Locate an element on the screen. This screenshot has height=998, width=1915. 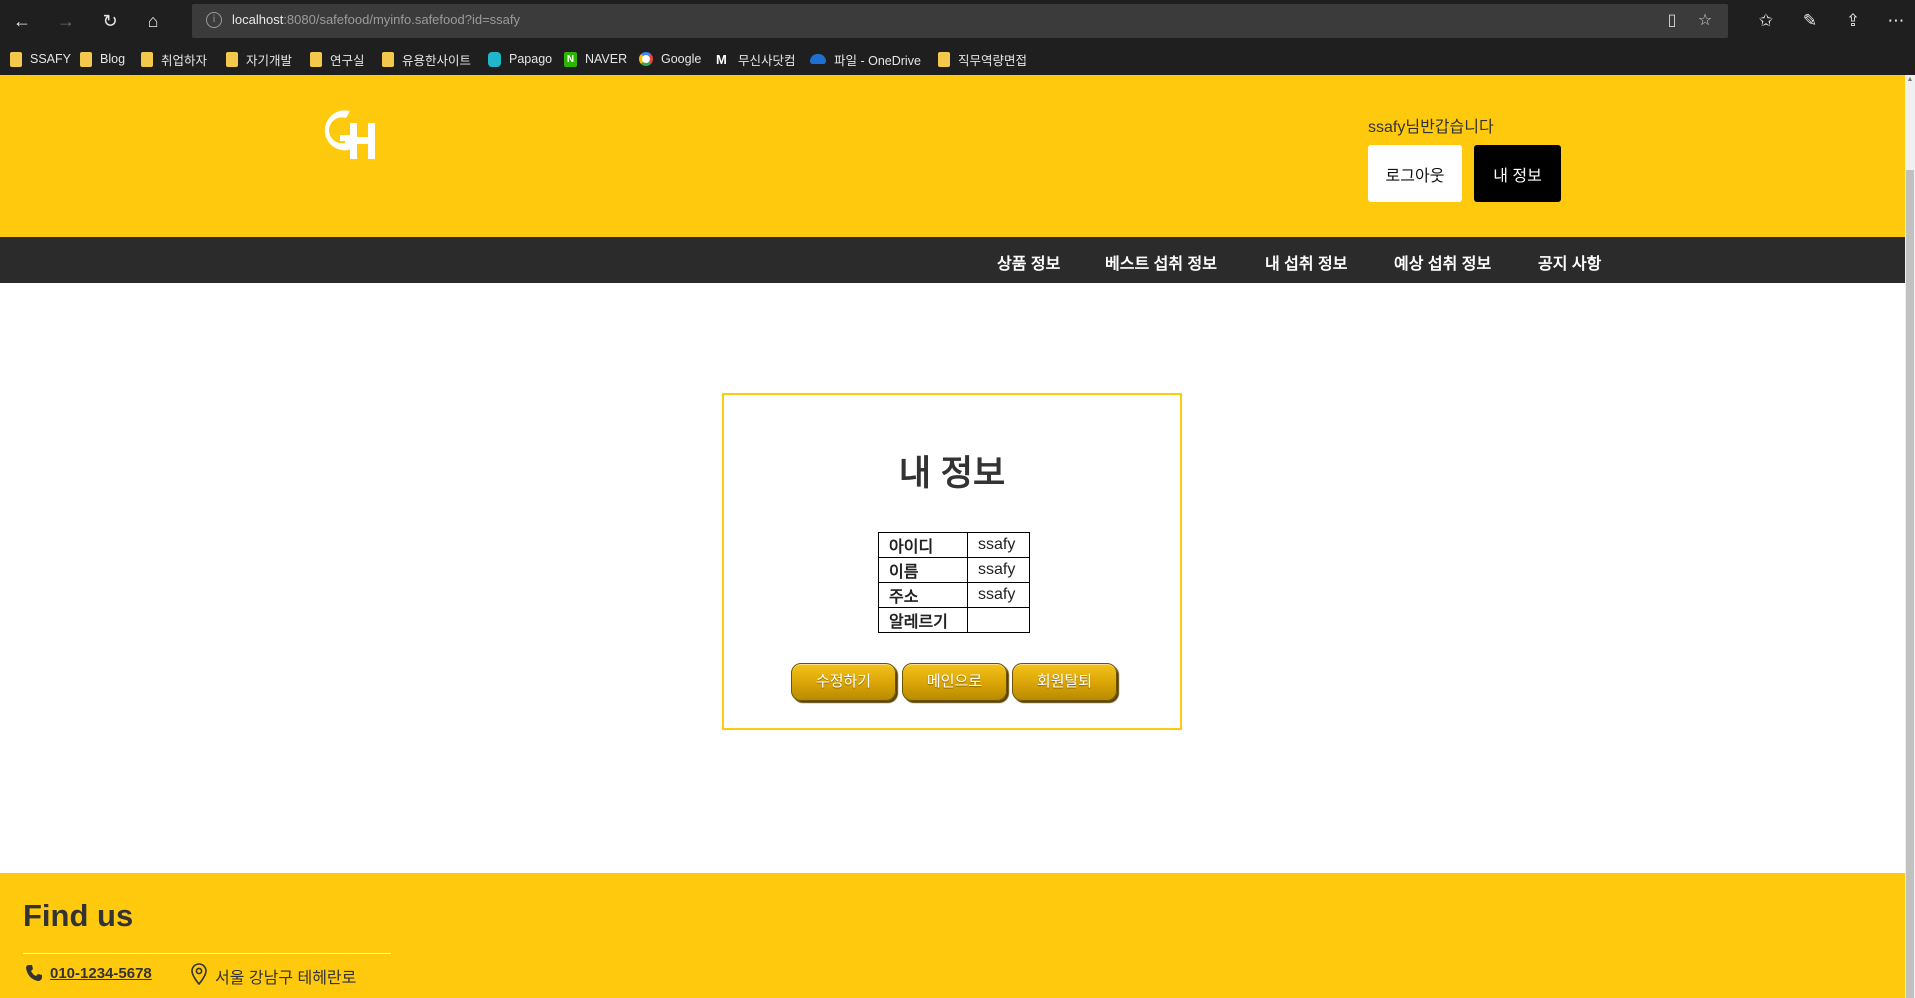
bookmark-interview: 직무역량면접 is located at coordinates (982, 59).